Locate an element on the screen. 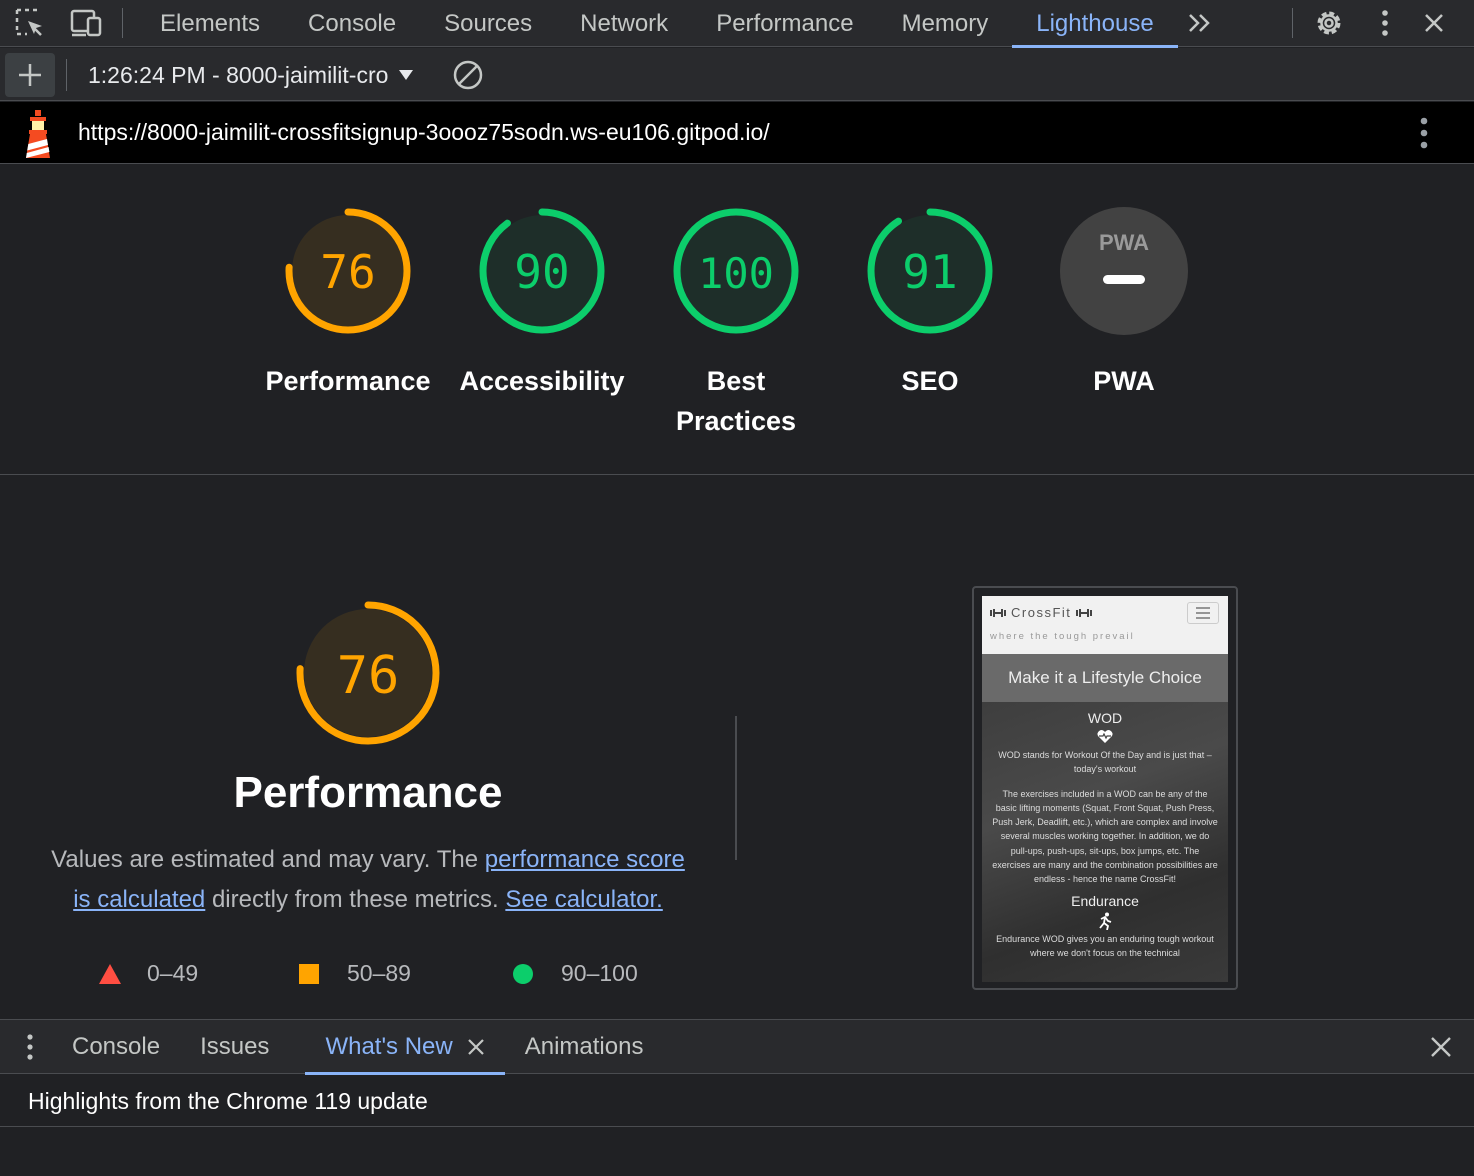  tab-network: Network is located at coordinates (624, 23).